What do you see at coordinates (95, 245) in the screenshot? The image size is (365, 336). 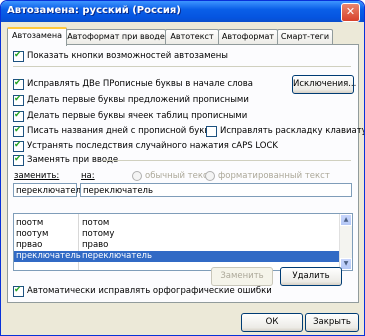 I see `list-item-to: право` at bounding box center [95, 245].